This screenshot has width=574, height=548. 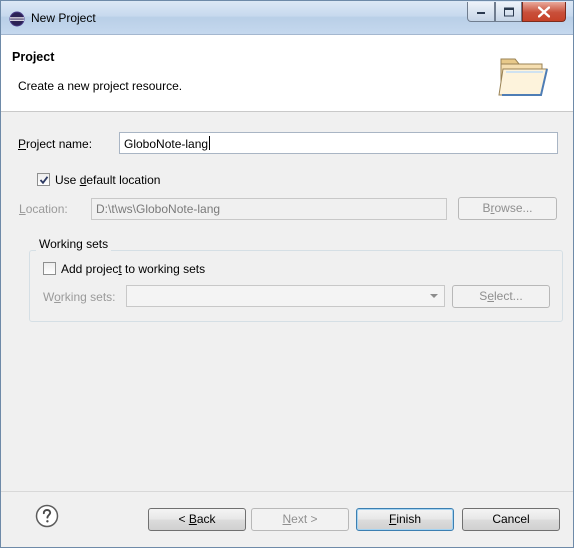 What do you see at coordinates (287, 491) in the screenshot?
I see `footer-divider` at bounding box center [287, 491].